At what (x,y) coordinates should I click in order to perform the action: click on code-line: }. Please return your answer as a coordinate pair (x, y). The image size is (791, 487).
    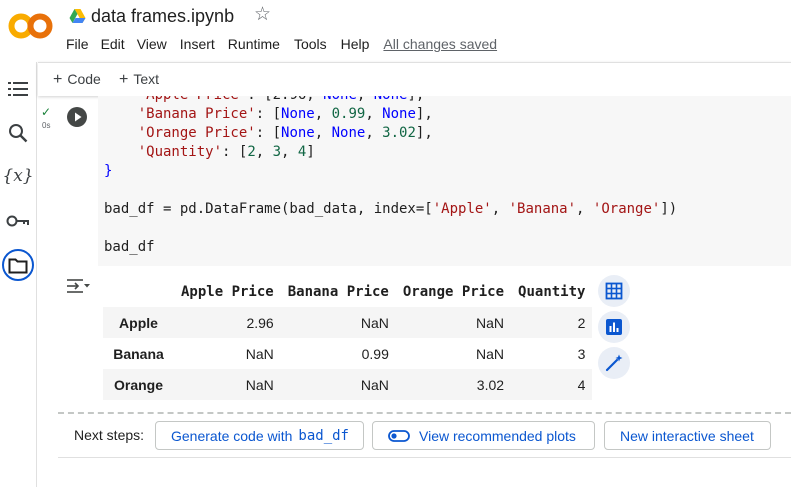
    Looking at the image, I should click on (390, 171).